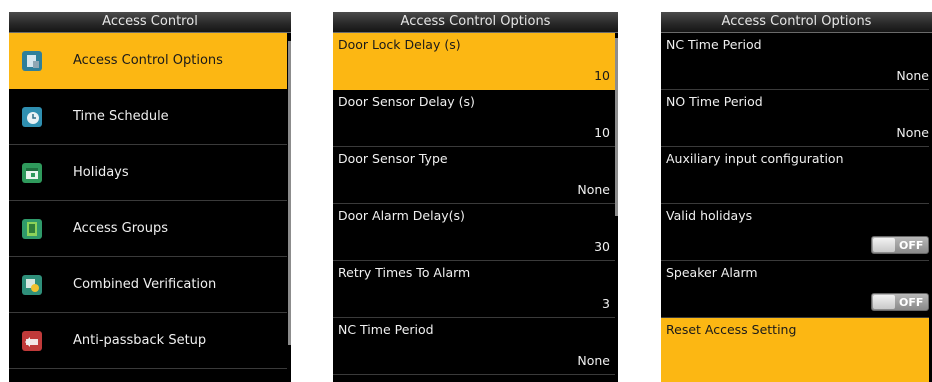  What do you see at coordinates (121, 116) in the screenshot?
I see `menu-item-label: Time Schedule` at bounding box center [121, 116].